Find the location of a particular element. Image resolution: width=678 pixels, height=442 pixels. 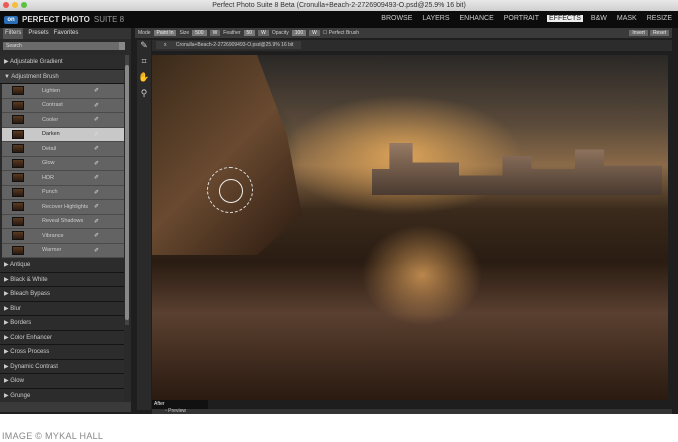

brush-preset-item: Reveal Shadows ✐ is located at coordinates (63, 221).